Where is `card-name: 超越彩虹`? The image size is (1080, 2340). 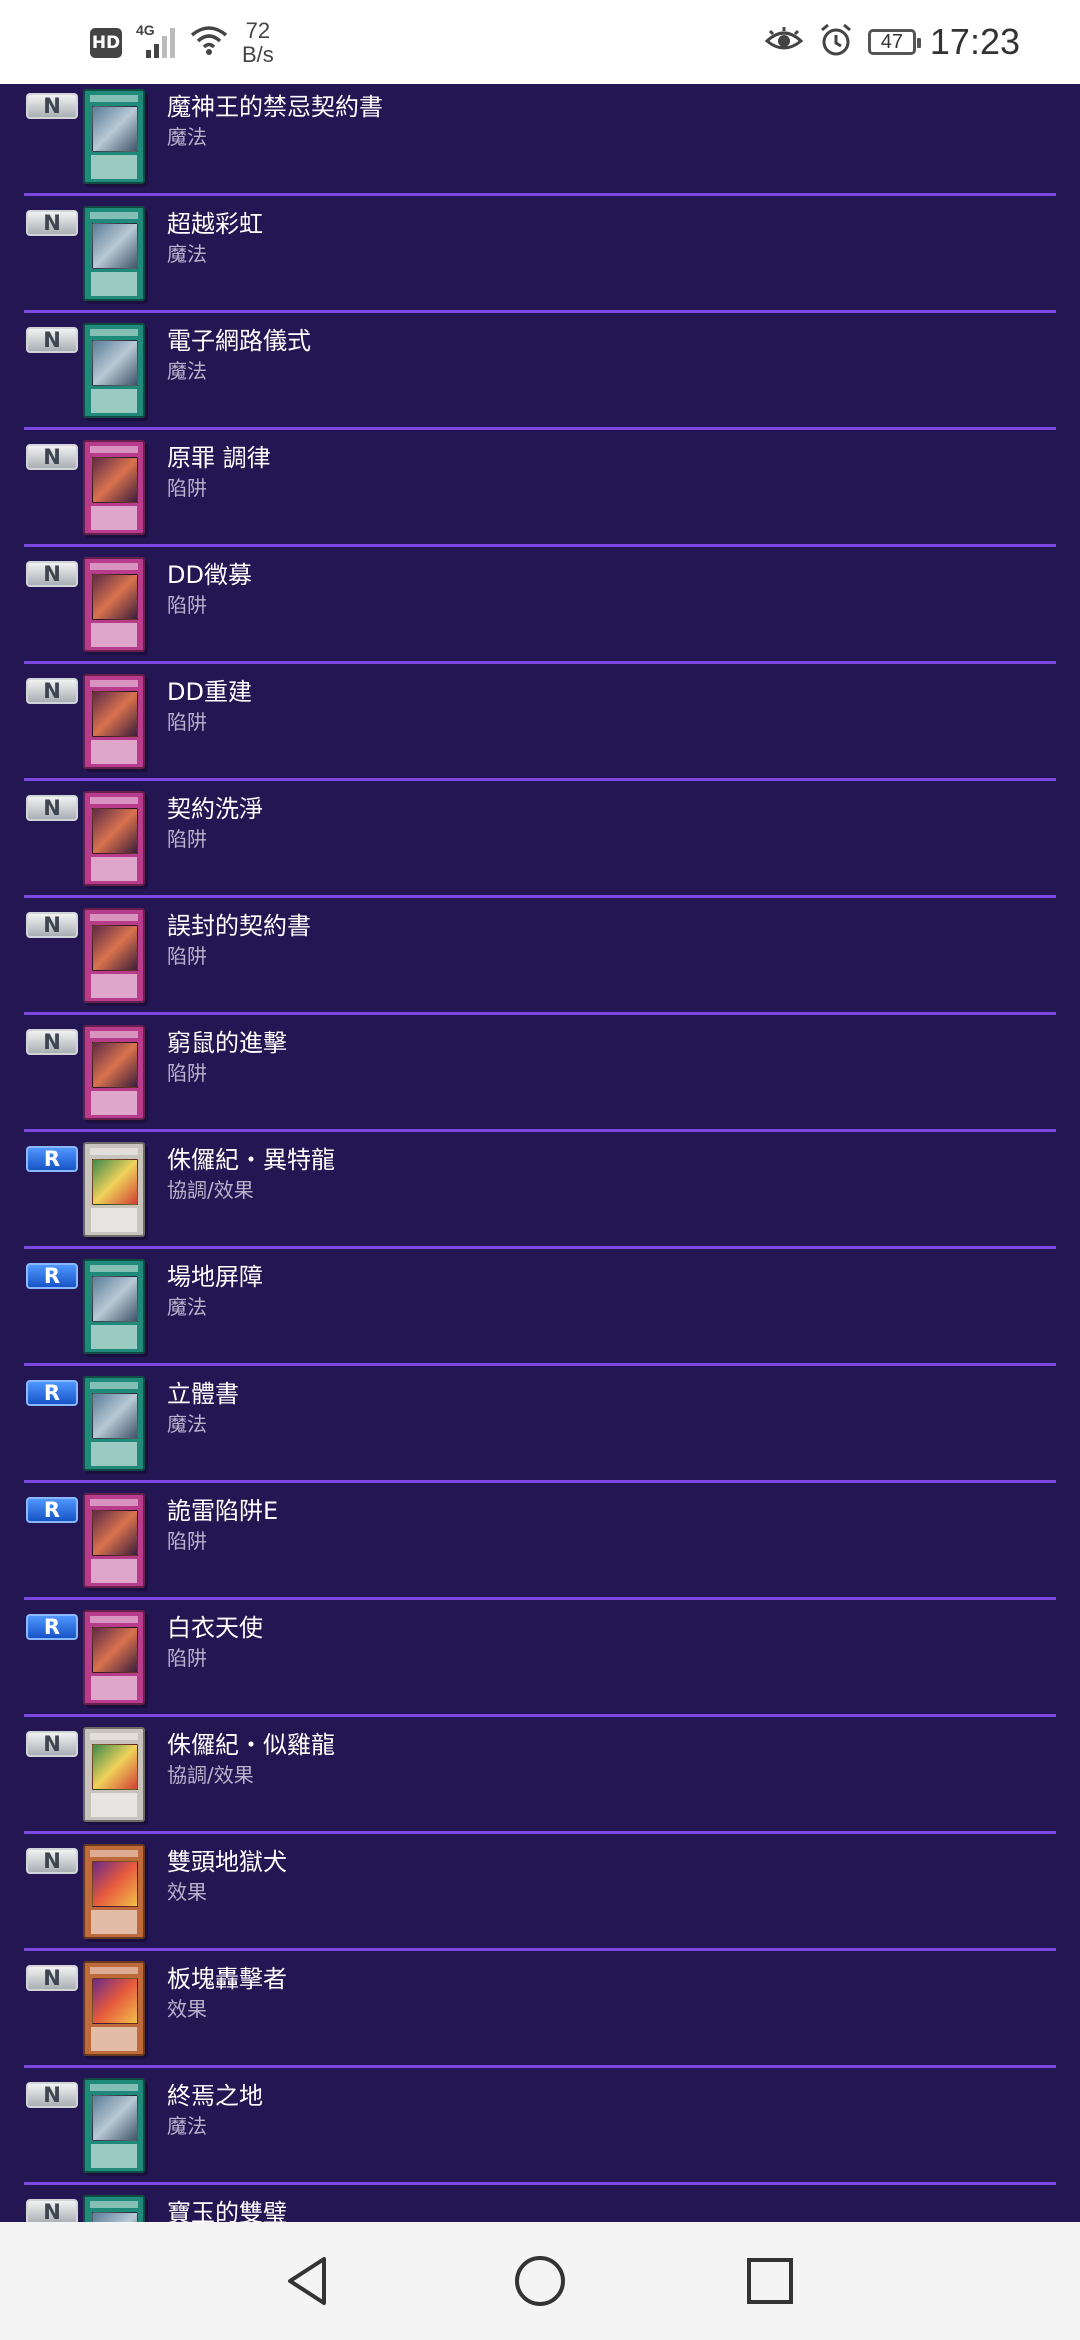 card-name: 超越彩虹 is located at coordinates (215, 224).